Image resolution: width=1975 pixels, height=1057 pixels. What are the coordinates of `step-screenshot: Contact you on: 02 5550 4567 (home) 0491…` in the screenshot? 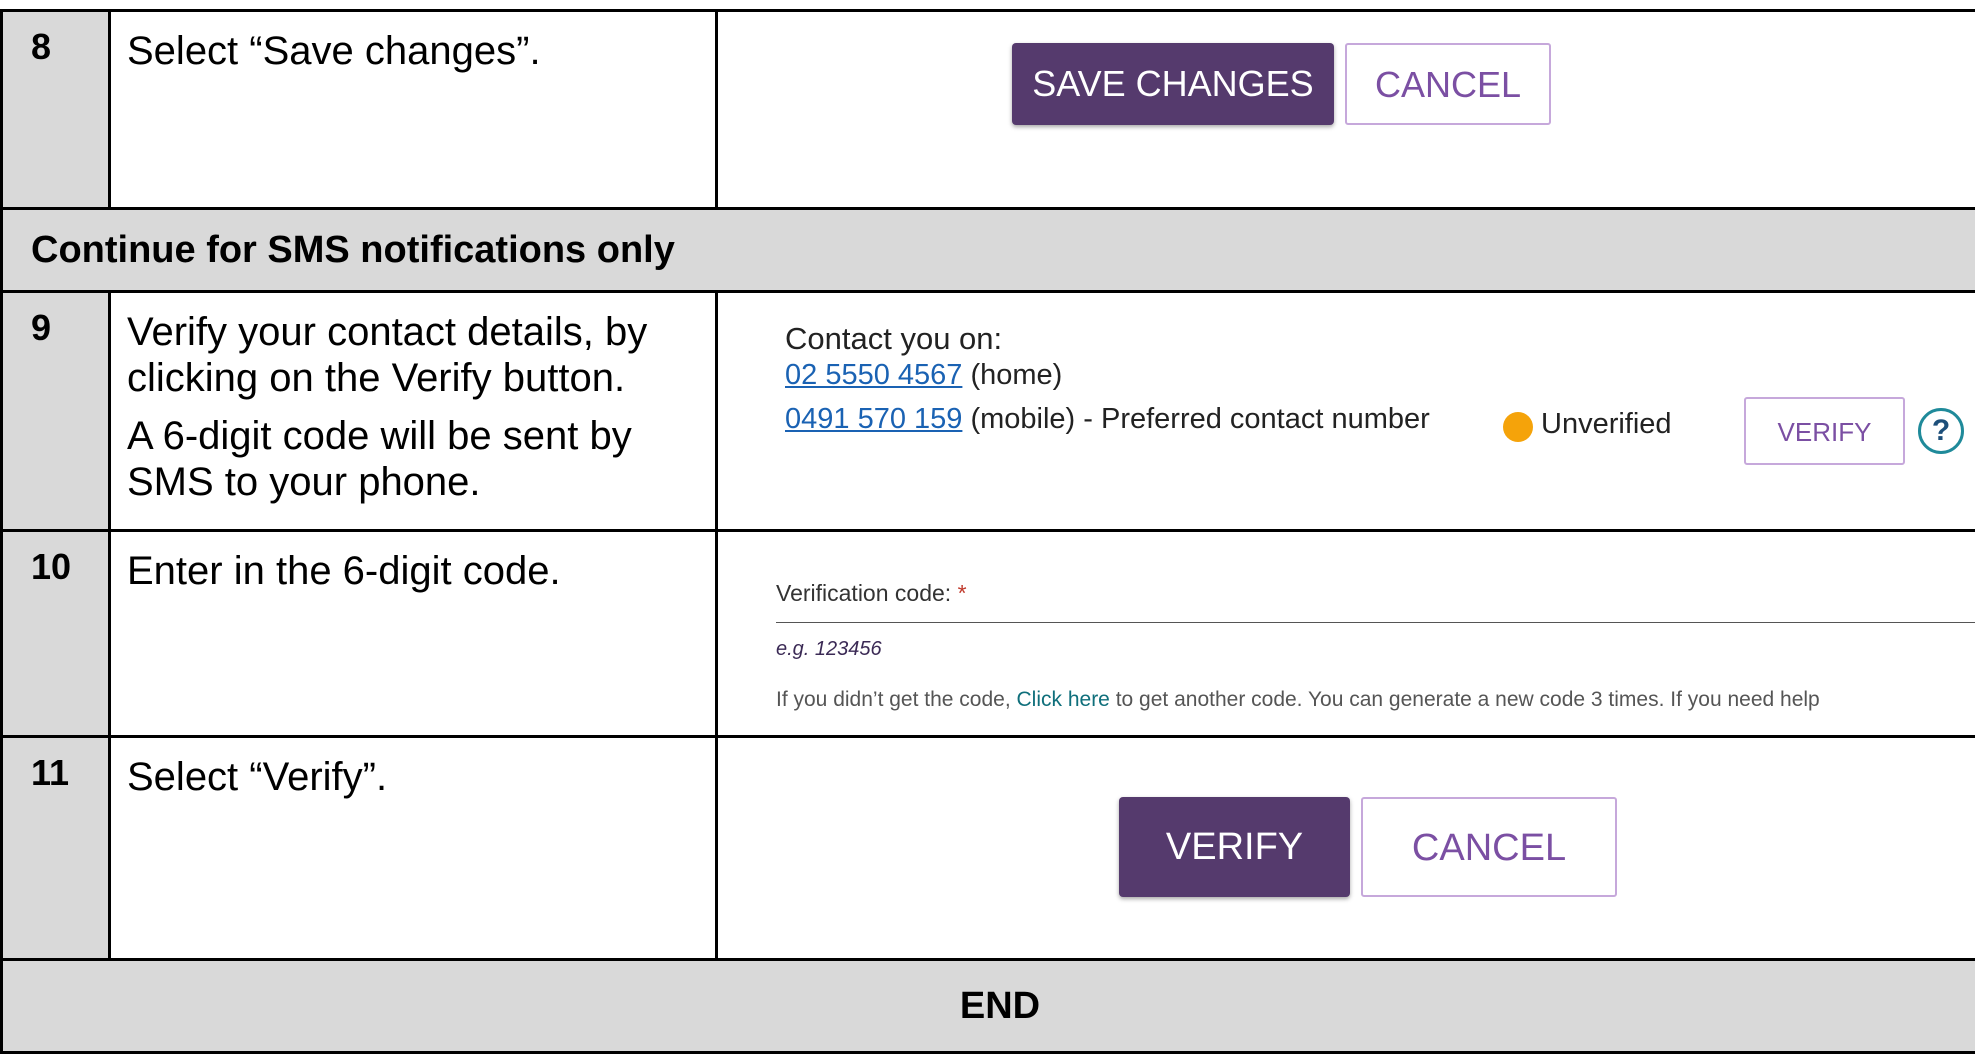 It's located at (1345, 411).